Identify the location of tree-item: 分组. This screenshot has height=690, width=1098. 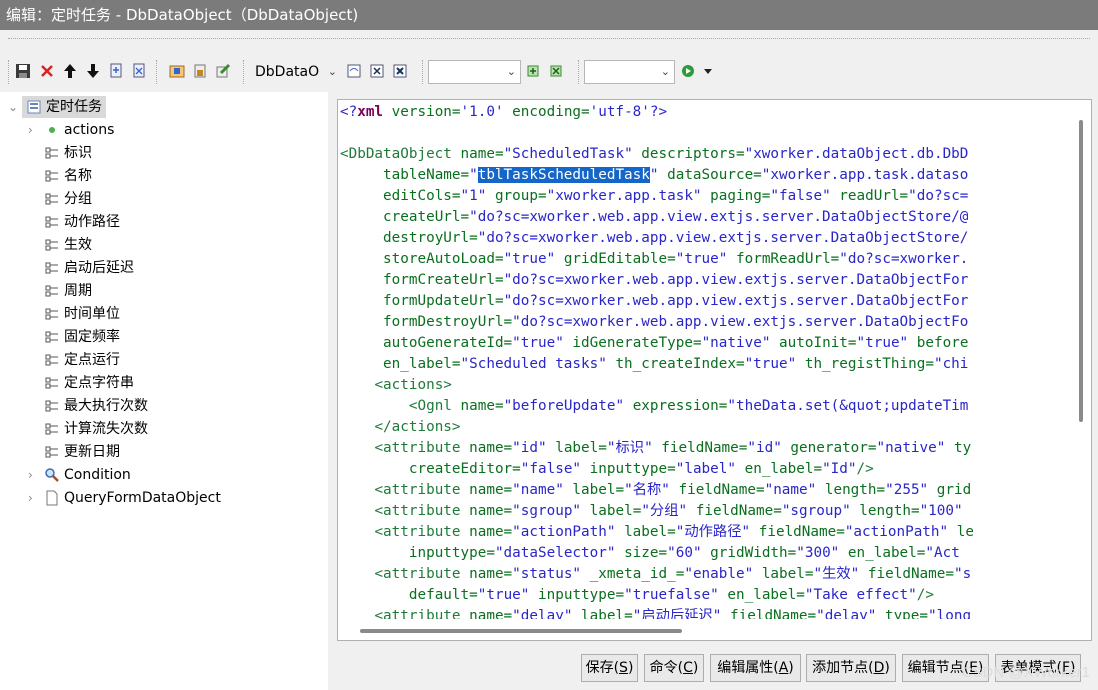
(60, 199).